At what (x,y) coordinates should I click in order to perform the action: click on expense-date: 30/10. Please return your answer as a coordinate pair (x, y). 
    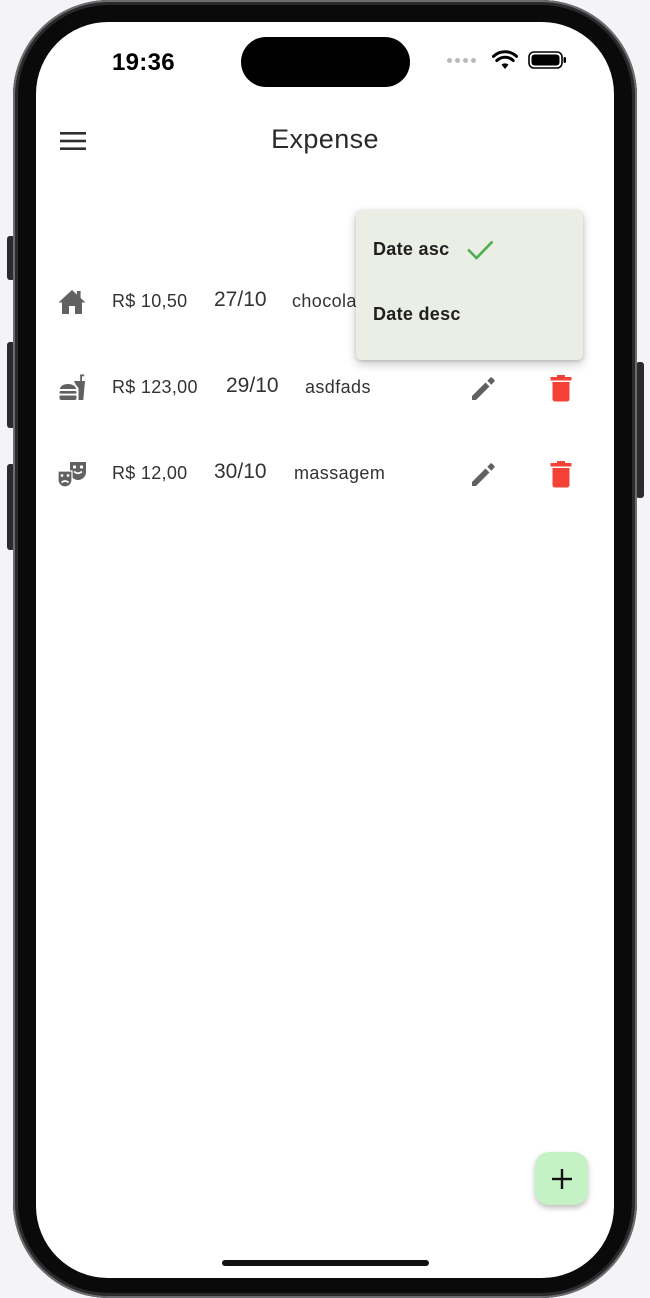
    Looking at the image, I should click on (240, 471).